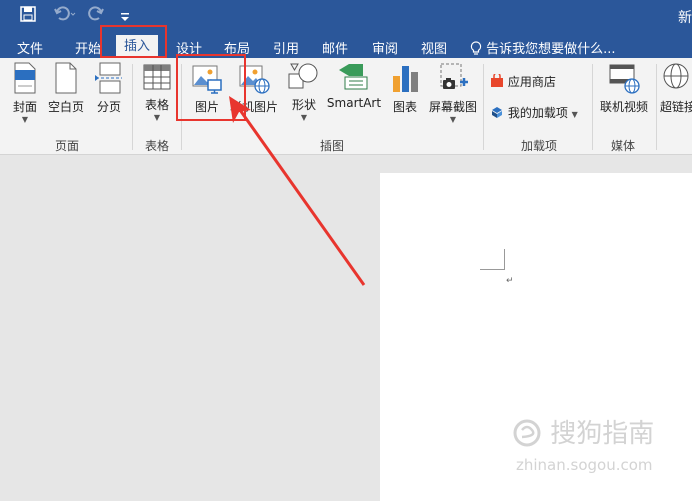  What do you see at coordinates (623, 107) in the screenshot?
I see `online-video-label: 联机视频` at bounding box center [623, 107].